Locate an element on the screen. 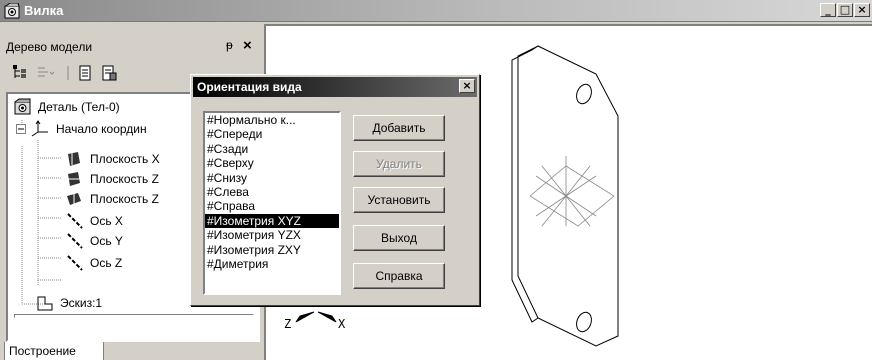 The image size is (872, 360). minimize-button: _ is located at coordinates (828, 10).